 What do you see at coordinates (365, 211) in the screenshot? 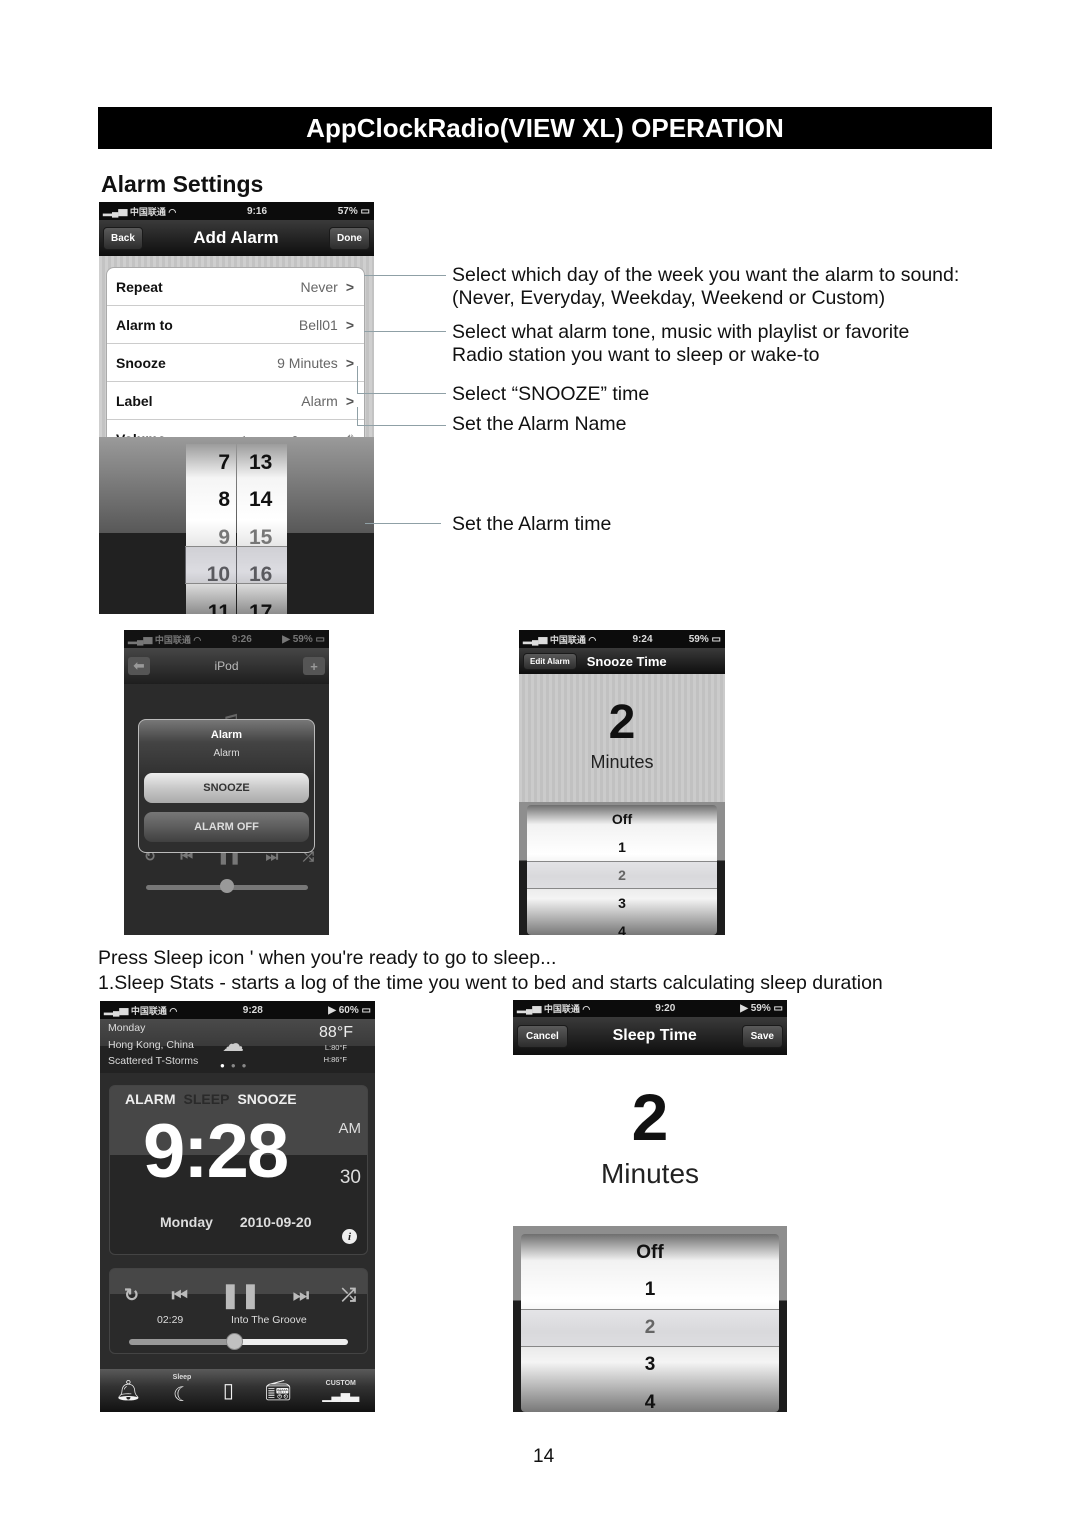
I see `battery-icon: ▭` at bounding box center [365, 211].